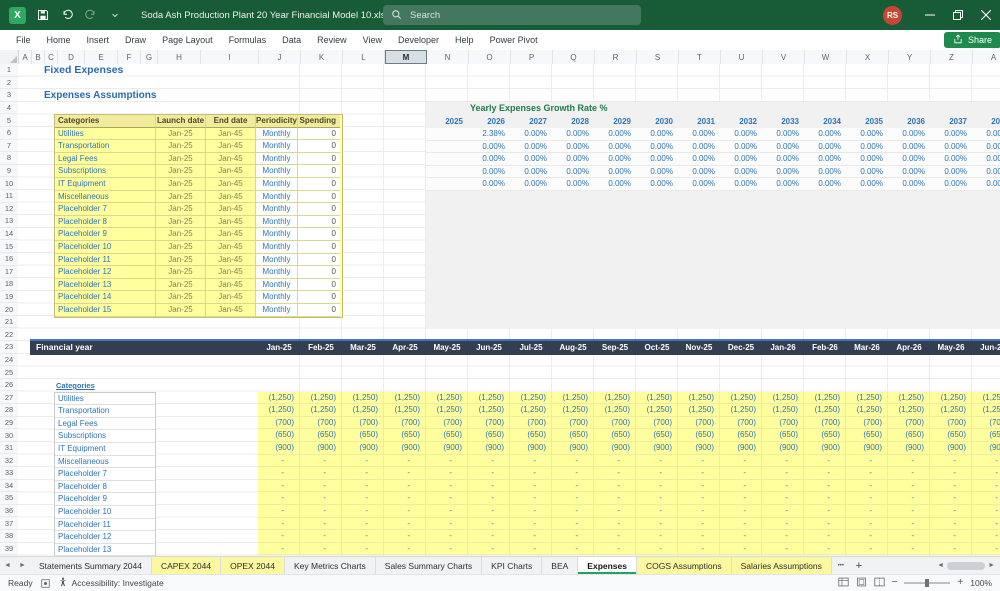  Describe the element at coordinates (514, 40) in the screenshot. I see `ribbon-tab-power-pivot: Power Pivot` at that location.